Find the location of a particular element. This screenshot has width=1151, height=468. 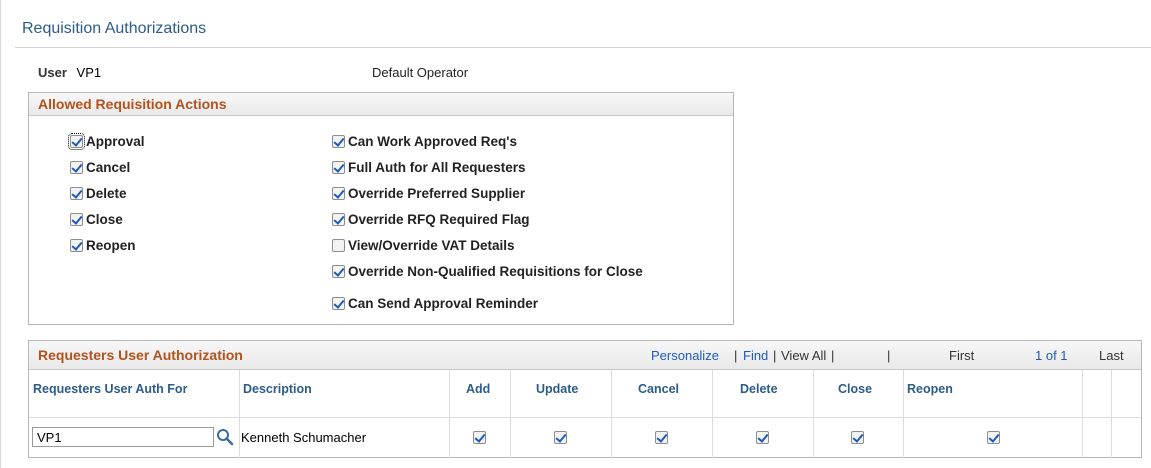

action-full-auth: Full Auth for All Requesters is located at coordinates (429, 167).